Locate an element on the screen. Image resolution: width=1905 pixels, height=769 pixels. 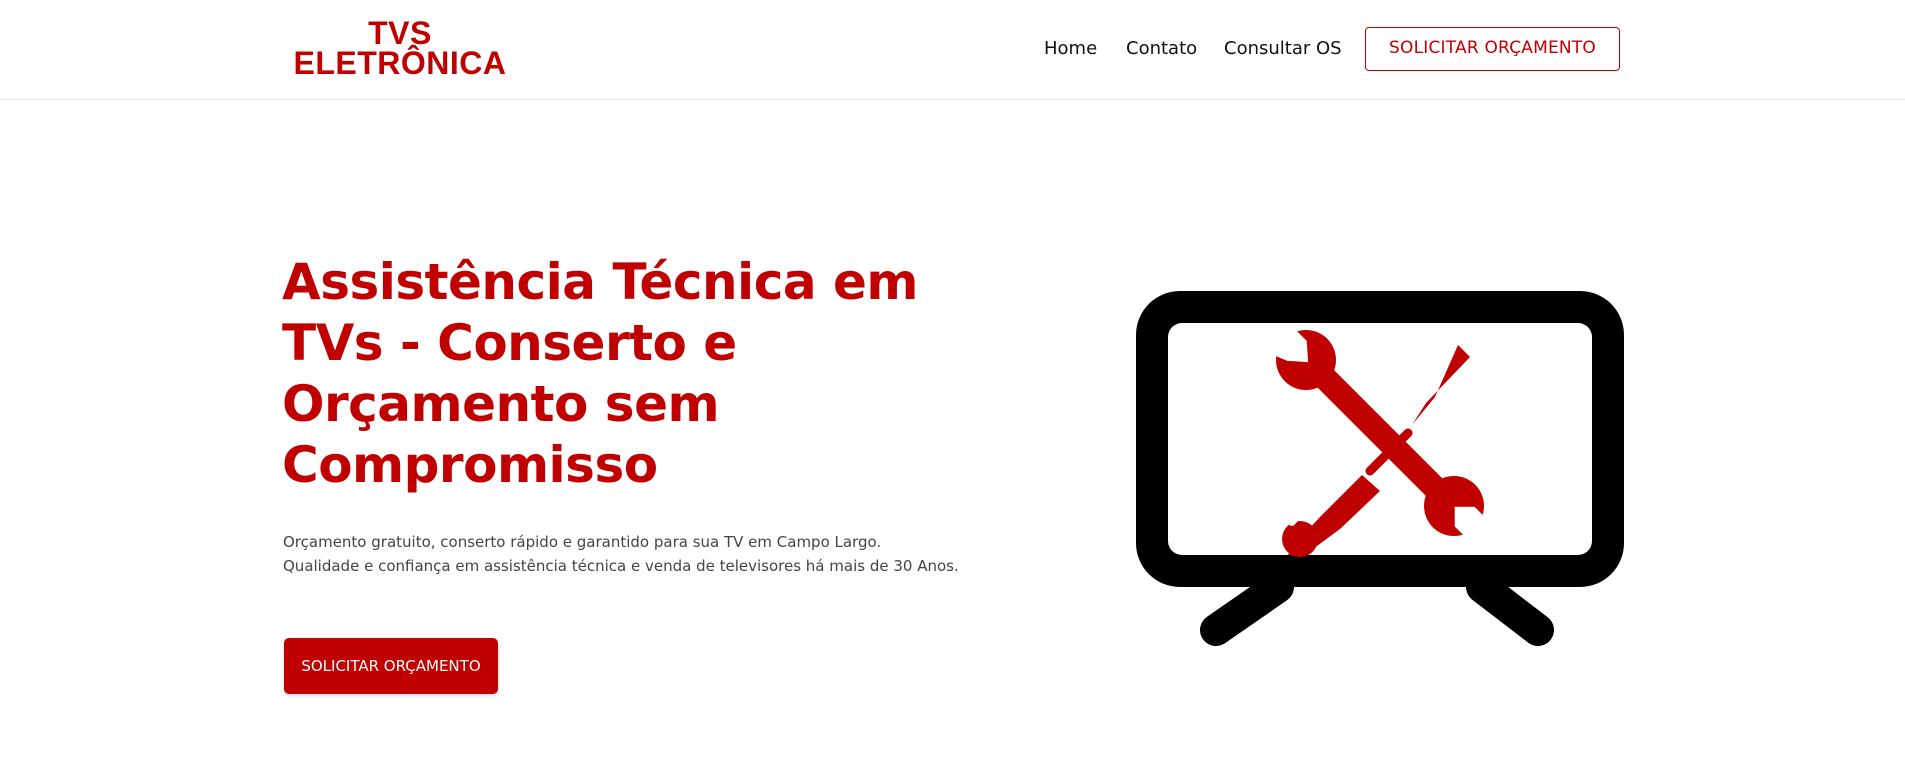
tv-repair-icon is located at coordinates (1380, 468).